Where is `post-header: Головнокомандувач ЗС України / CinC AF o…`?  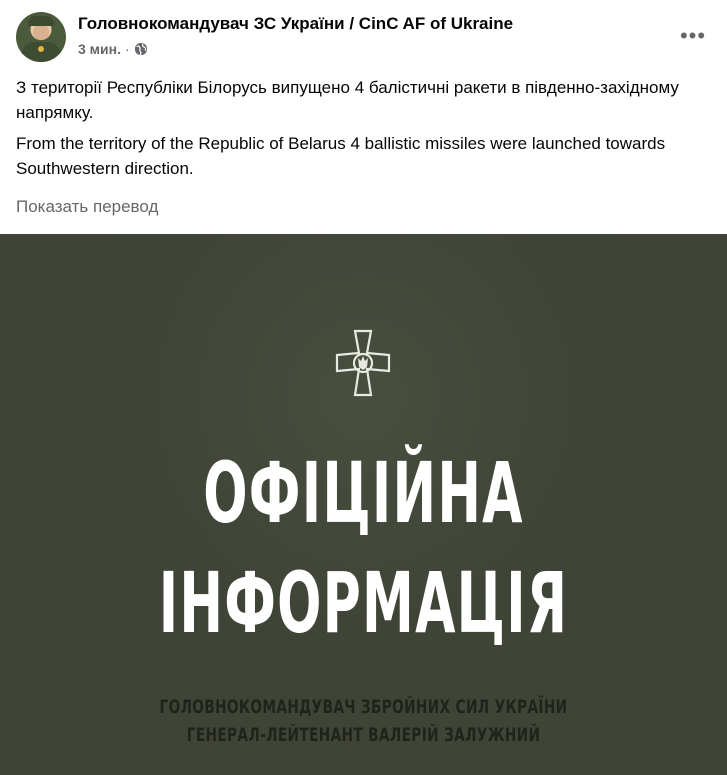 post-header: Головнокомандувач ЗС України / CinC AF o… is located at coordinates (363, 38).